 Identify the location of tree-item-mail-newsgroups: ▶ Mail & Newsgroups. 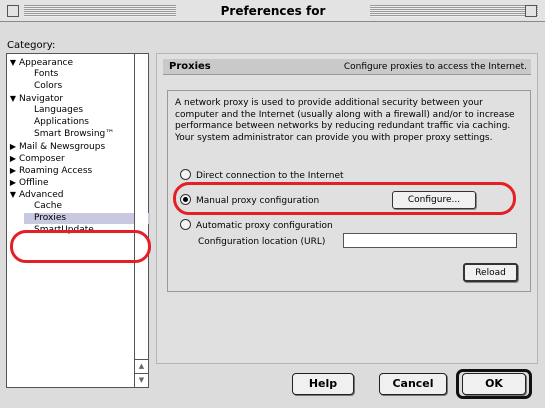
(56, 146).